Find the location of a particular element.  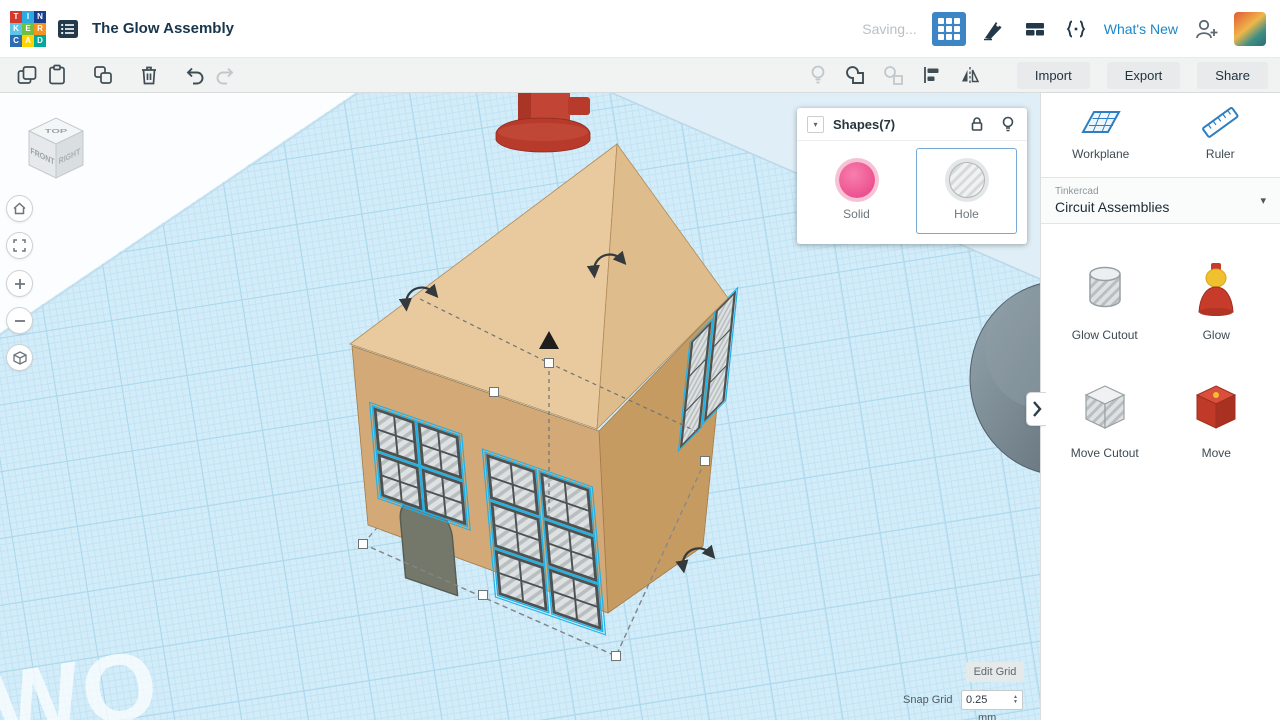

redo-icon is located at coordinates (225, 76).